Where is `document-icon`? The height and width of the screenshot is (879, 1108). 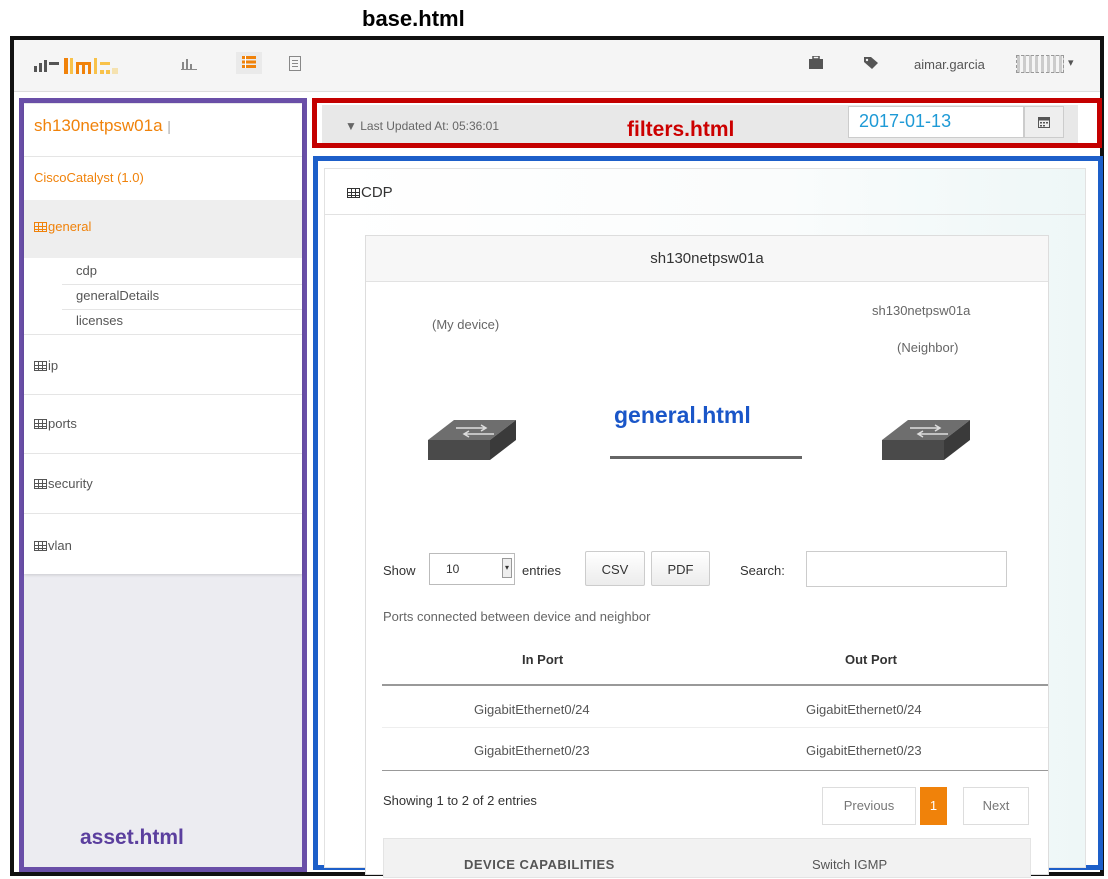 document-icon is located at coordinates (295, 65).